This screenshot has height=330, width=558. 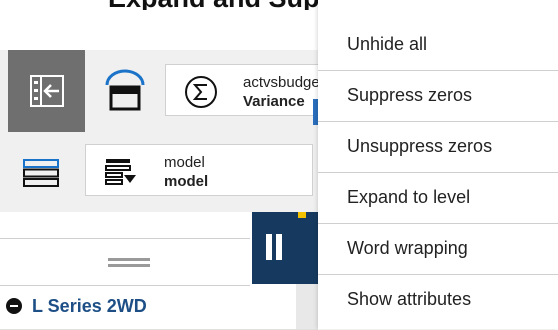 What do you see at coordinates (120, 172) in the screenshot?
I see `model-filter-icon` at bounding box center [120, 172].